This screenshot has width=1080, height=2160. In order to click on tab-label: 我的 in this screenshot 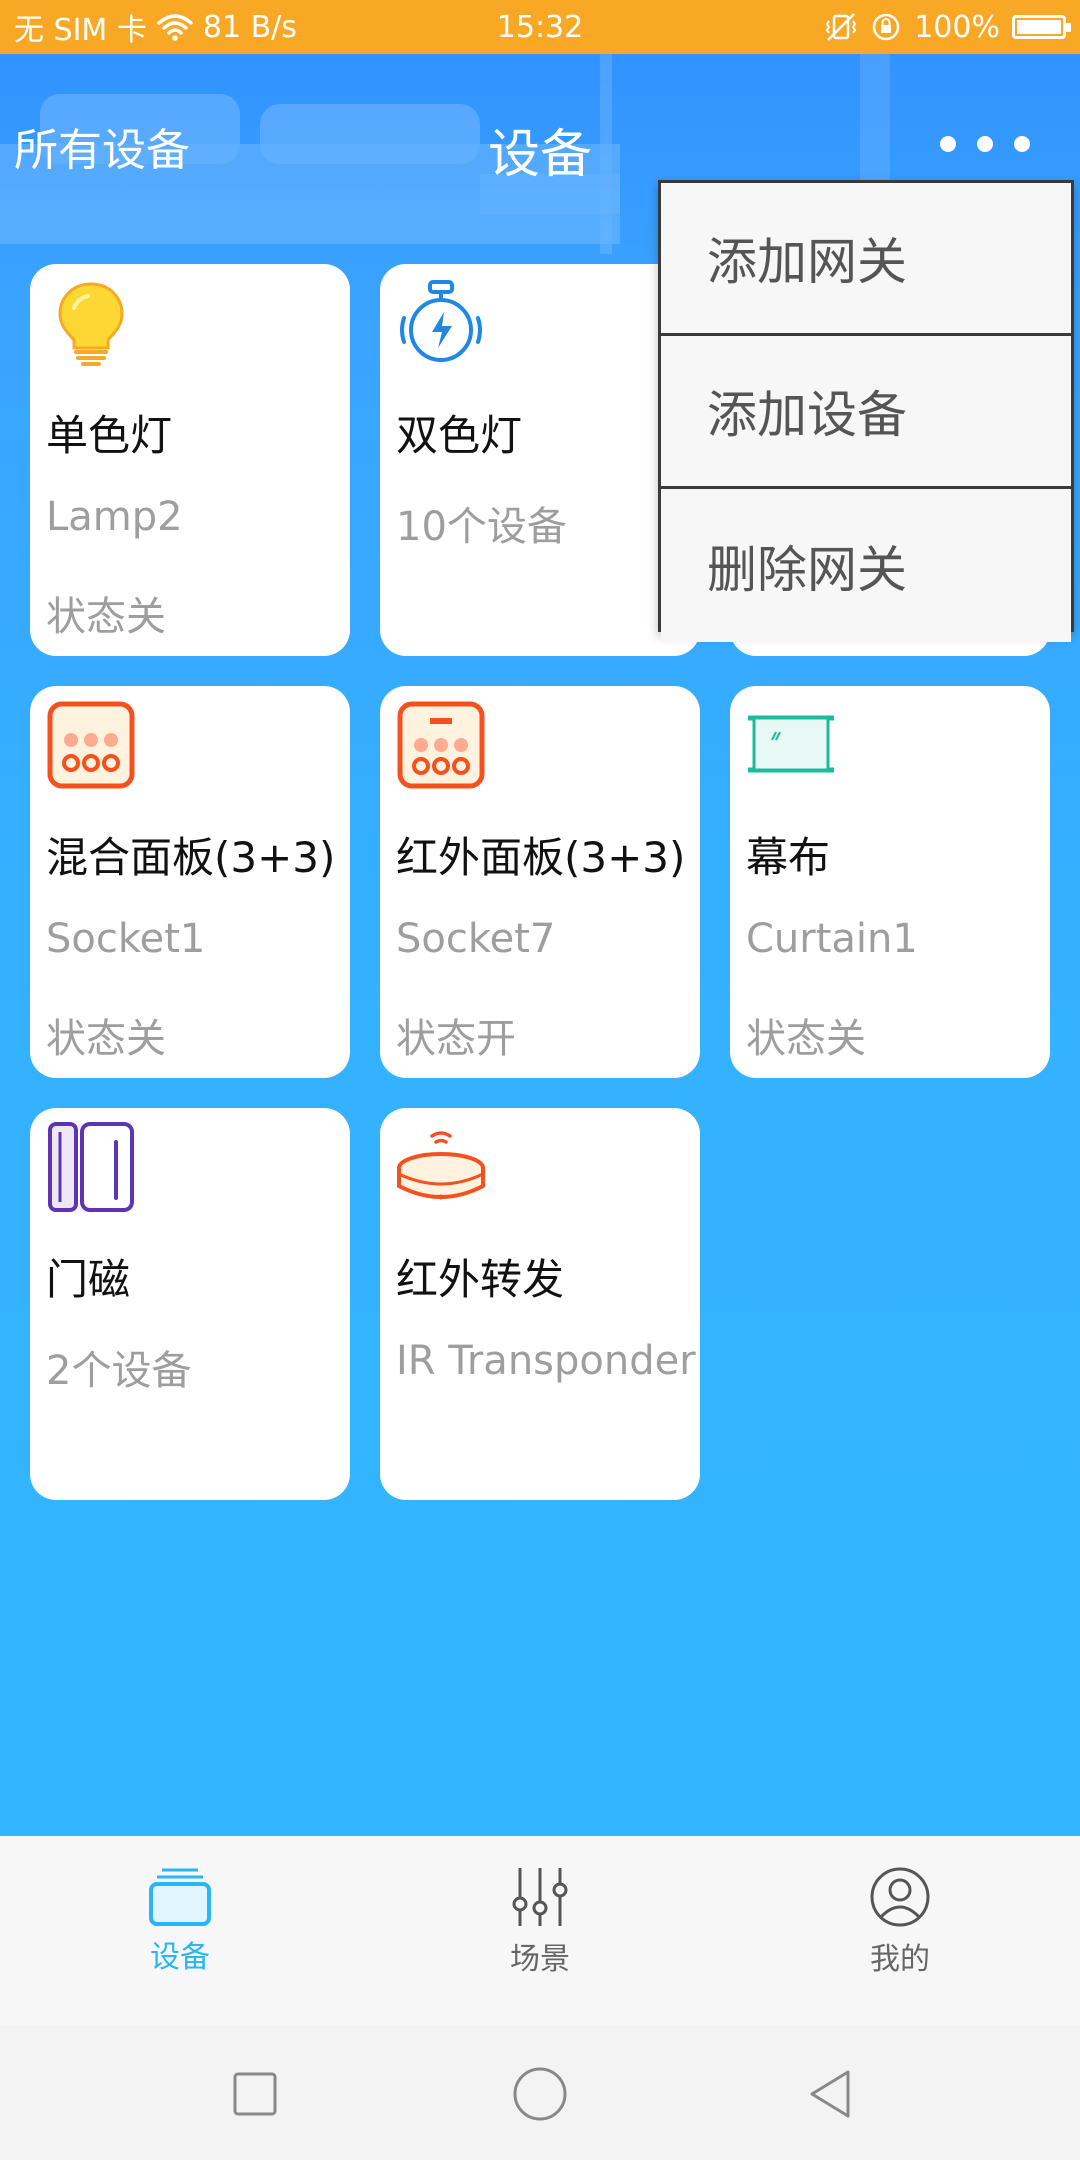, I will do `click(900, 1959)`.